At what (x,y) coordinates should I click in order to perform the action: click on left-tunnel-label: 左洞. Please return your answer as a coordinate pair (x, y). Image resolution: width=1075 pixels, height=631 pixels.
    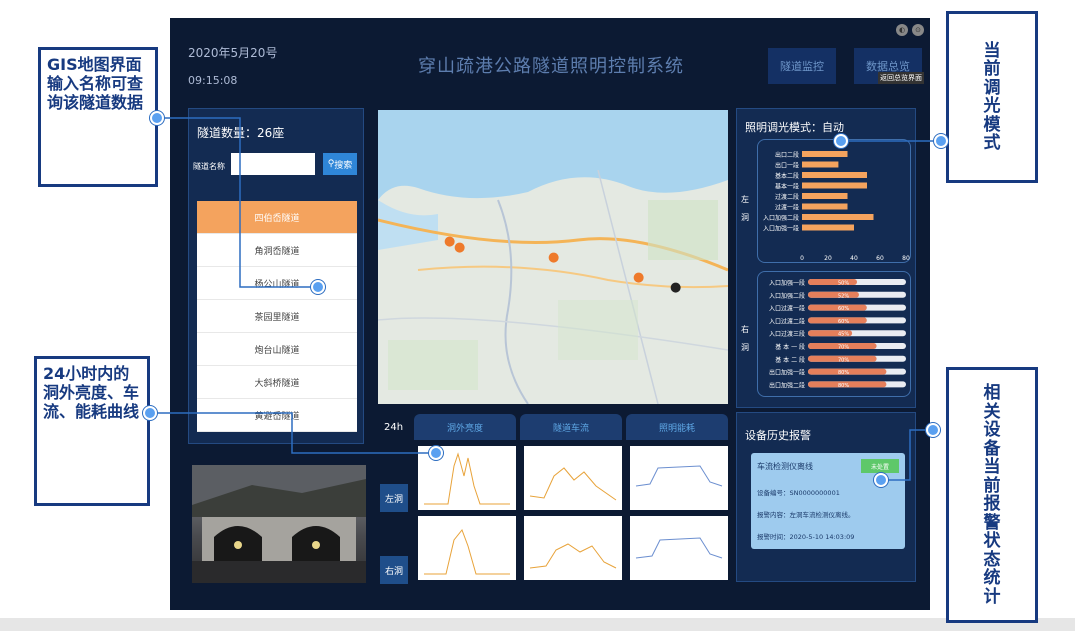
    Looking at the image, I should click on (745, 208).